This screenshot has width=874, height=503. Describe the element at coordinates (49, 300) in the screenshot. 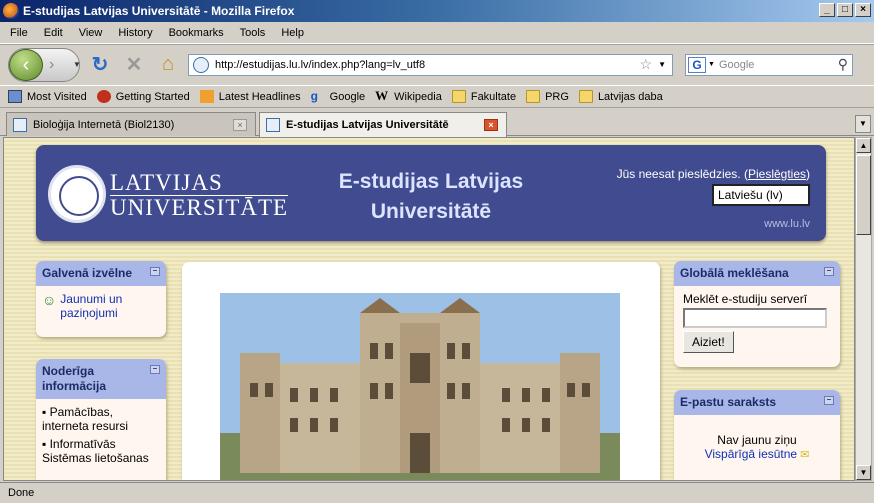

I see `users-icon: ☺` at that location.